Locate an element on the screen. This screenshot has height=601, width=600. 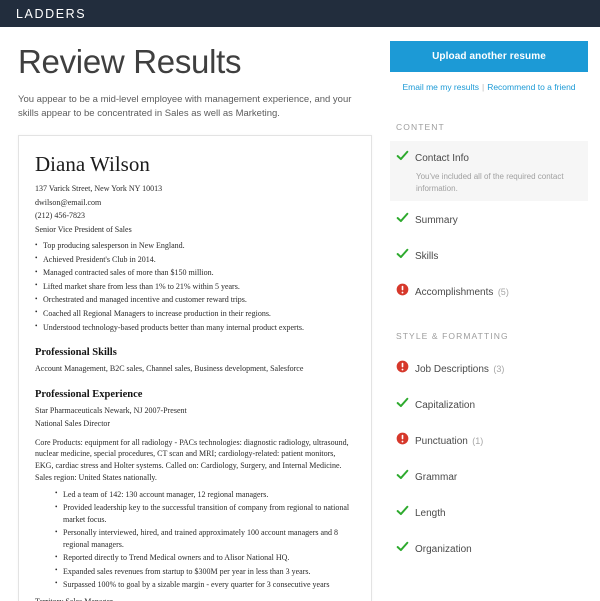
checklist-item-label: Organization is located at coordinates (443, 549).